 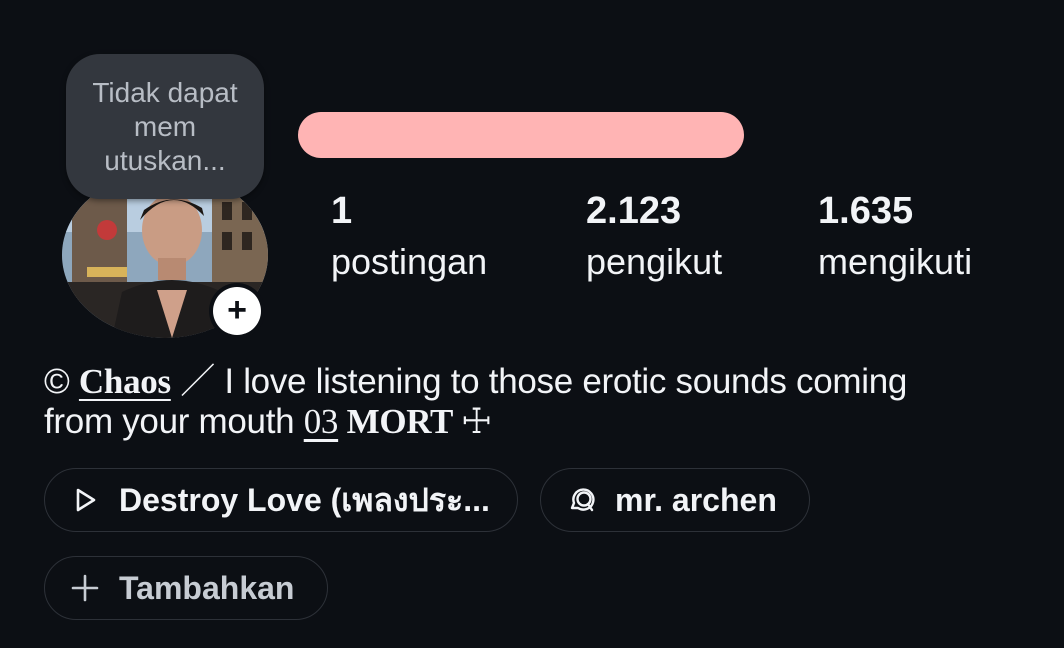 I want to click on stat-following-count: 1.635, so click(x=866, y=211).